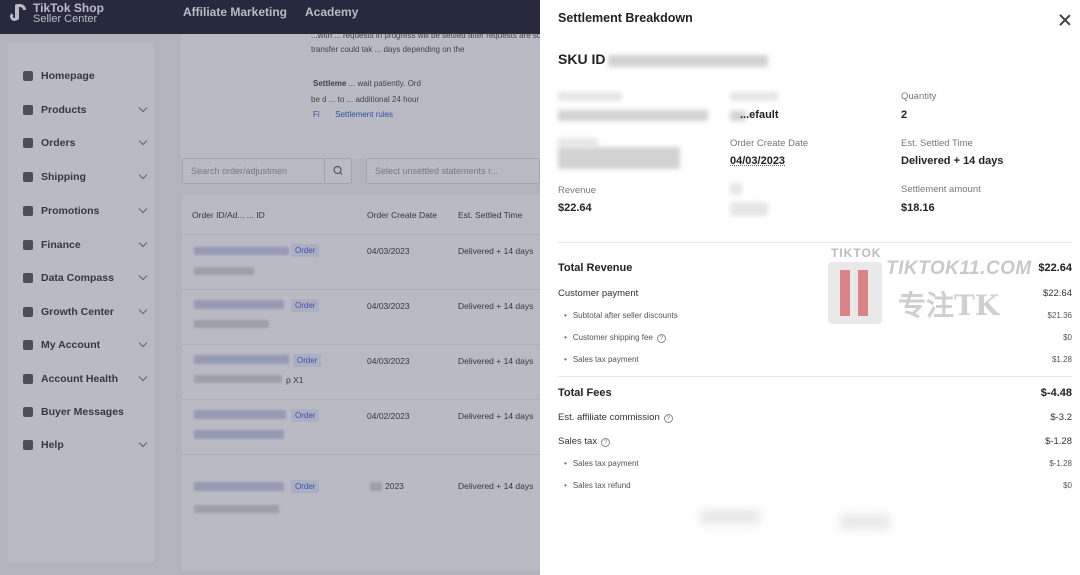  What do you see at coordinates (952, 161) in the screenshot?
I see `est-settled-time-value: Delivered + 14 days` at bounding box center [952, 161].